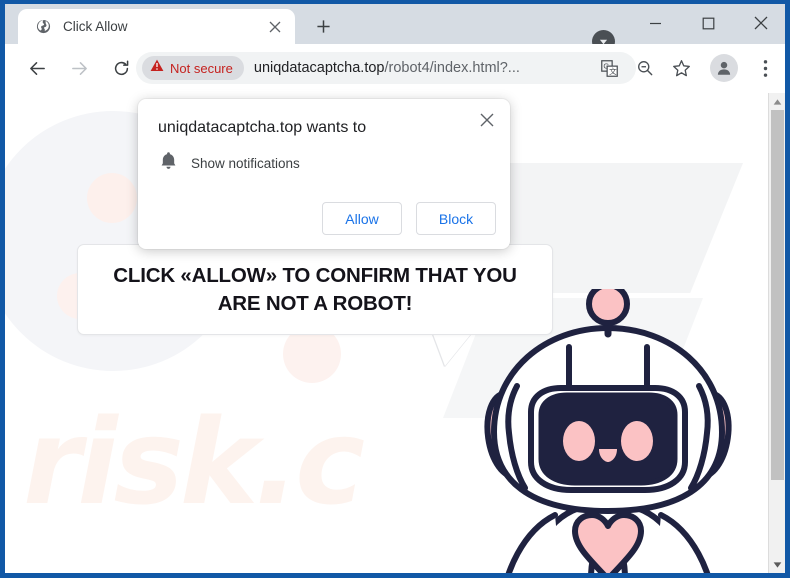  What do you see at coordinates (201, 68) in the screenshot?
I see `not-secure-label: Not secure` at bounding box center [201, 68].